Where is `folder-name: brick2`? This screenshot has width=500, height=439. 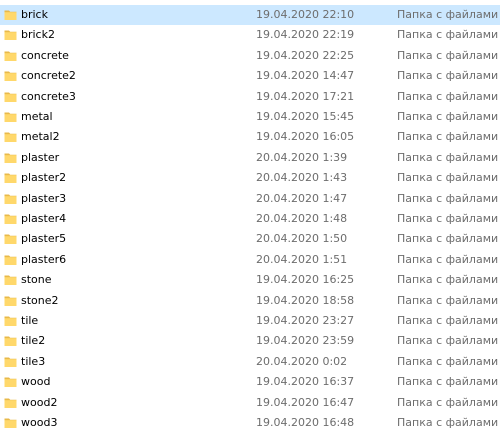
folder-name: brick2 is located at coordinates (38, 35).